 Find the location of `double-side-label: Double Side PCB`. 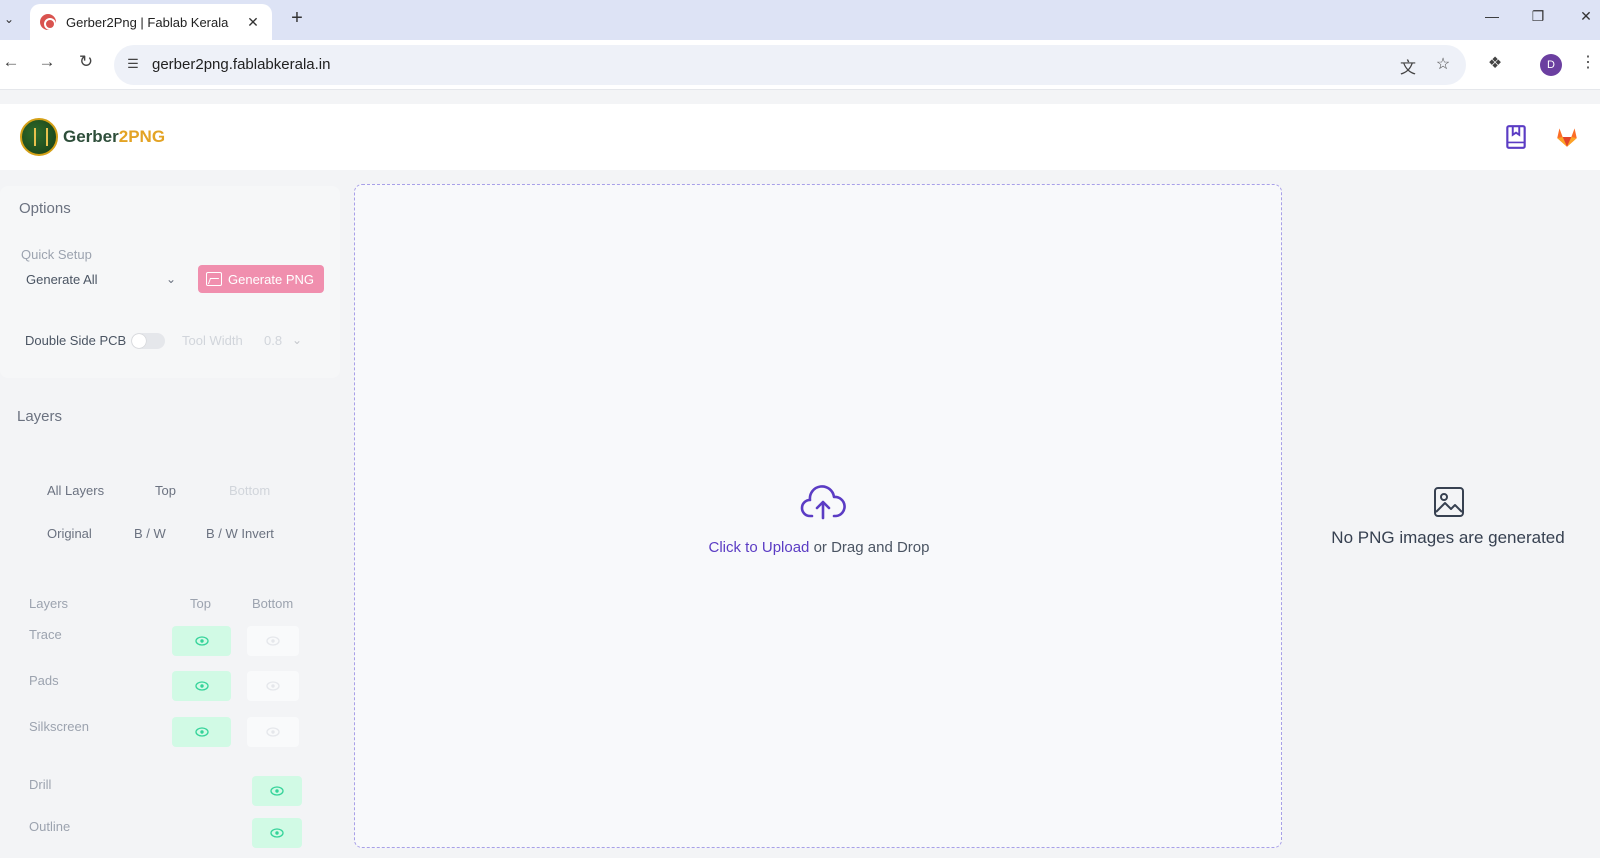

double-side-label: Double Side PCB is located at coordinates (76, 340).